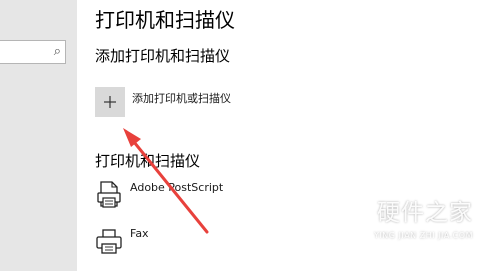 The height and width of the screenshot is (271, 500). I want to click on watermark-subtext: YING JIAN ZHI JIA.COM, so click(423, 235).